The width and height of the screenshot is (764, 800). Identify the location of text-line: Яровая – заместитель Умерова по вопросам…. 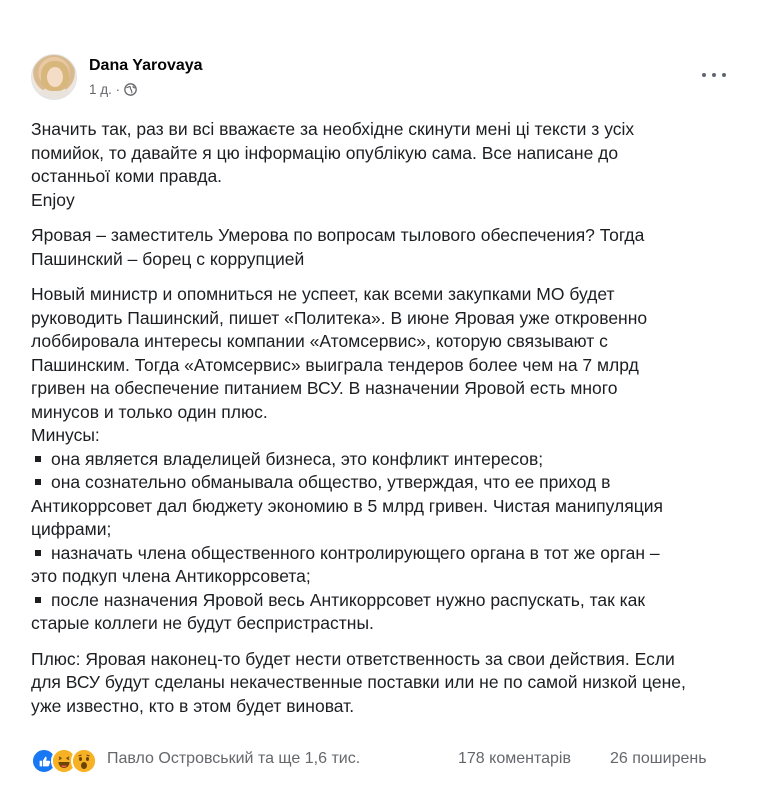
(338, 235).